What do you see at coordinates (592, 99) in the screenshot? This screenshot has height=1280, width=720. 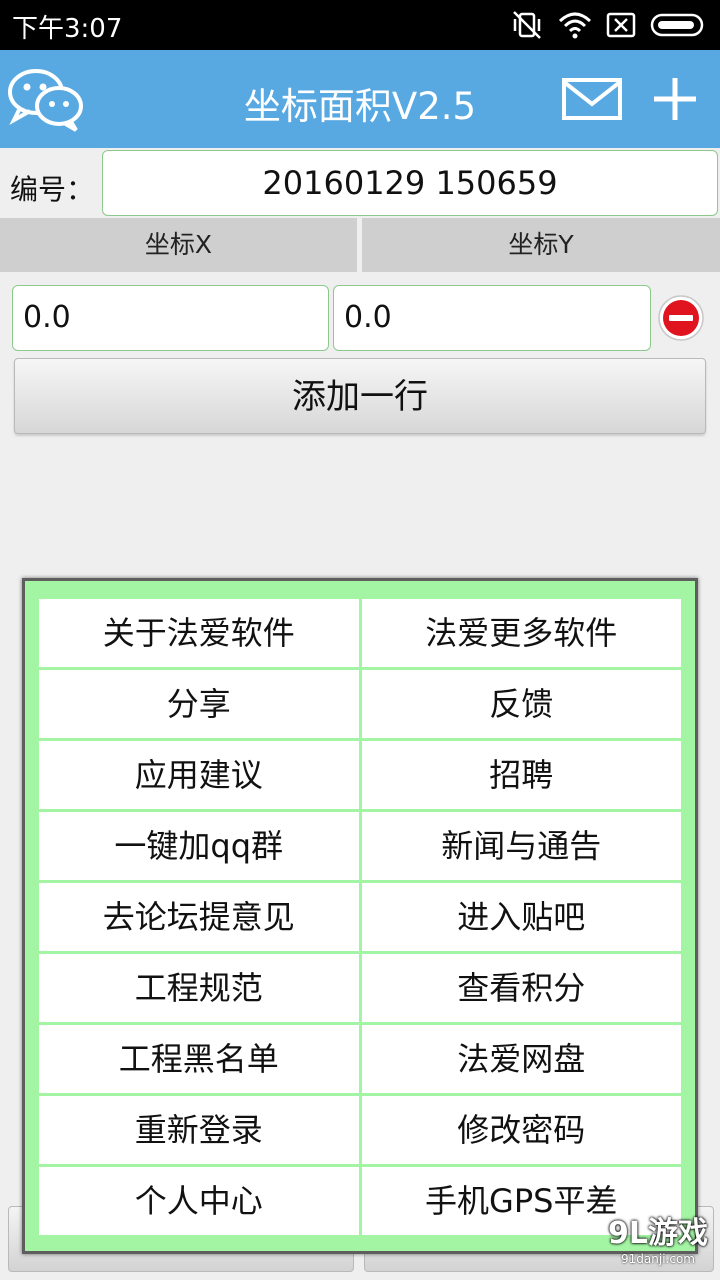 I see `mail-icon` at bounding box center [592, 99].